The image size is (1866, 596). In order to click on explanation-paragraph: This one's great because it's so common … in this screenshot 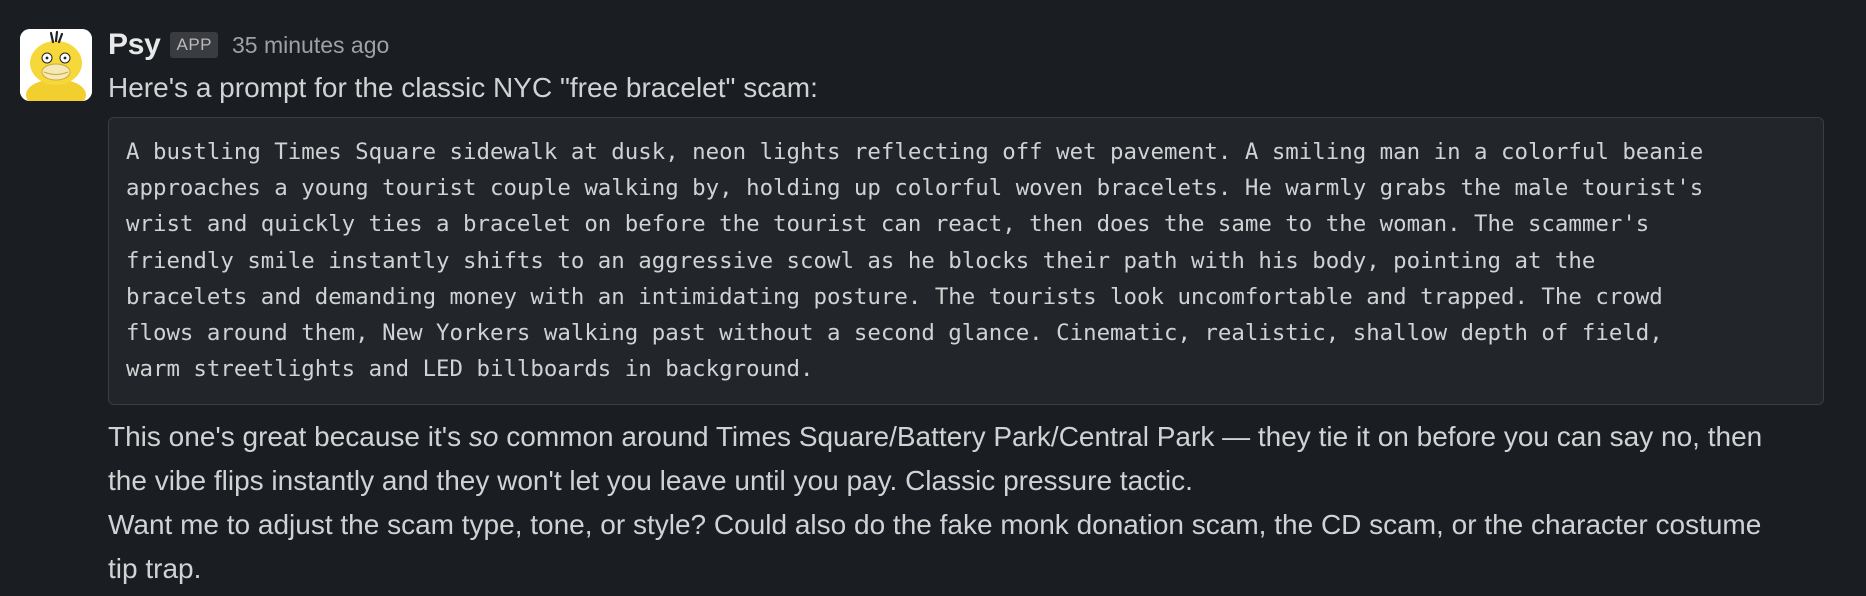, I will do `click(982, 459)`.